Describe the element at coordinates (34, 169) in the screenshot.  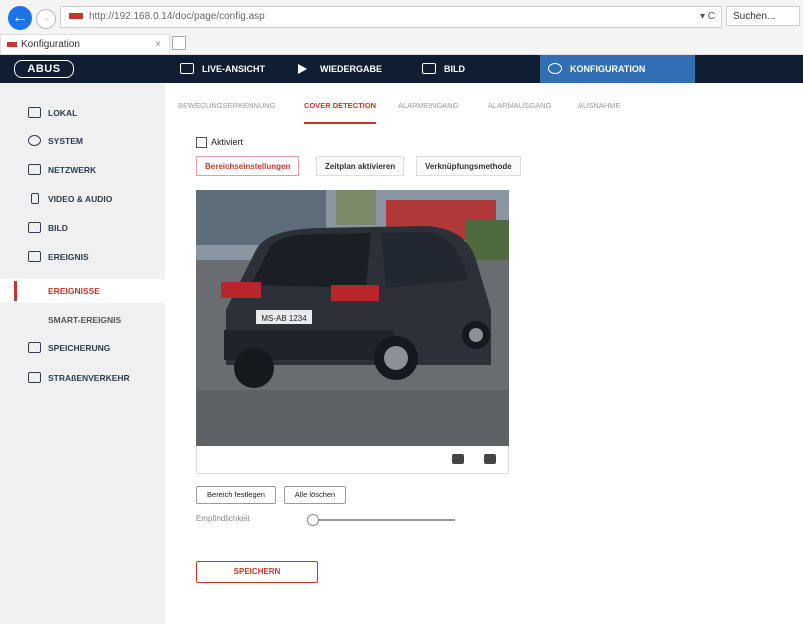
I see `network-icon` at that location.